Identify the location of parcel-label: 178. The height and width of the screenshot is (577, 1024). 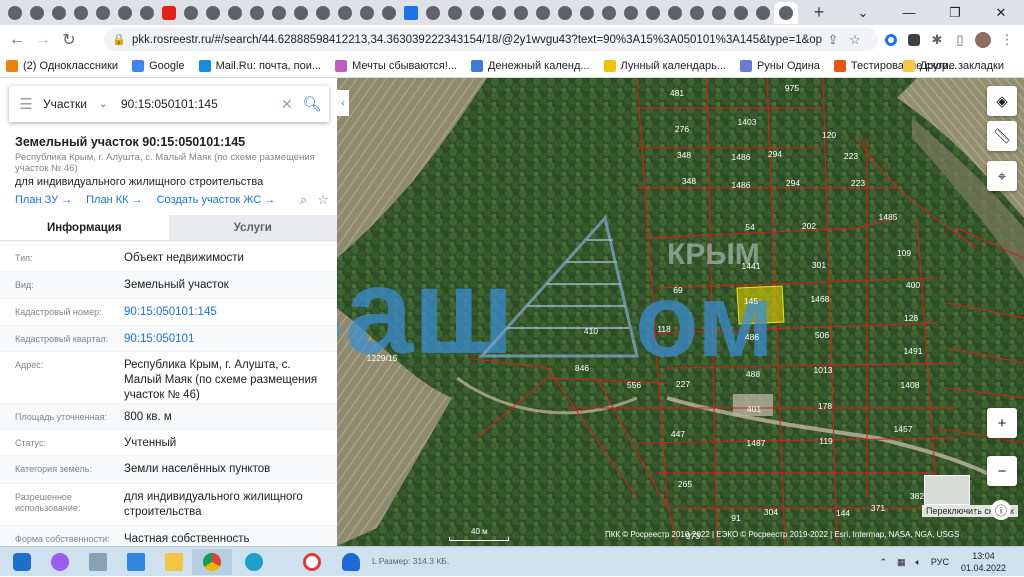
(825, 406).